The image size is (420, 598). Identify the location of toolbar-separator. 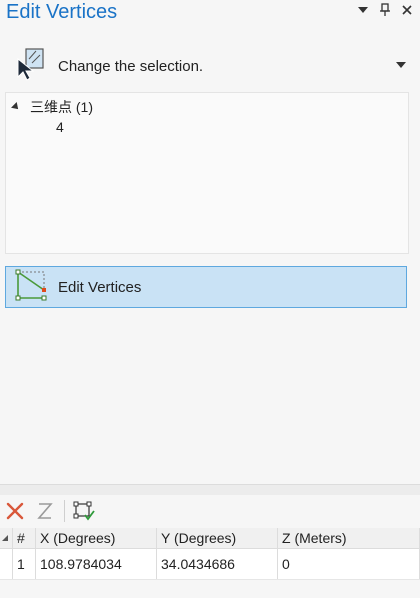
(64, 511).